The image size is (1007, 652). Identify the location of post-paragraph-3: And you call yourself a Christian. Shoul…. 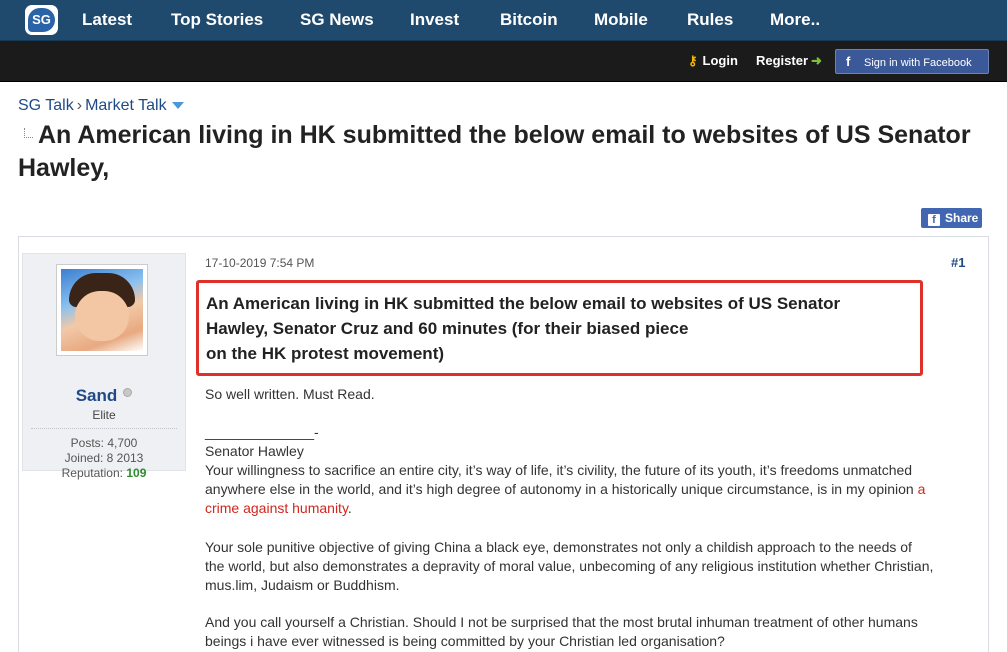
(561, 631).